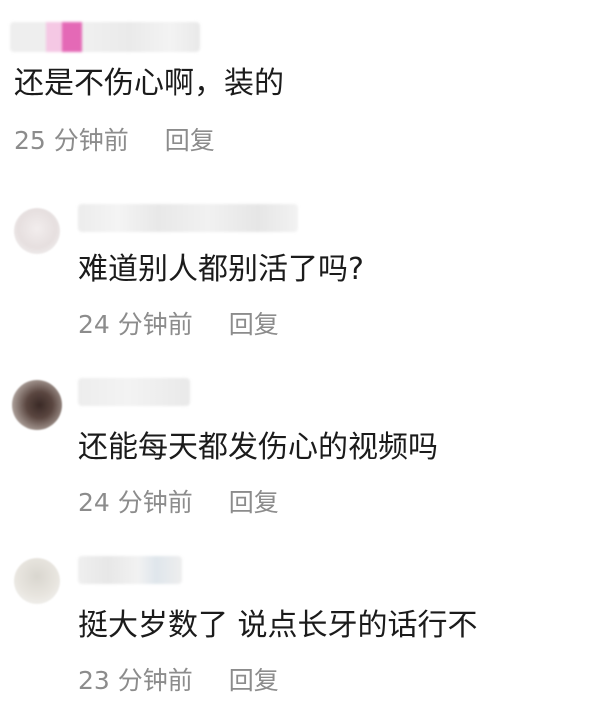 The image size is (598, 728). I want to click on comment-text: 还是不伤心啊，装的, so click(149, 83).